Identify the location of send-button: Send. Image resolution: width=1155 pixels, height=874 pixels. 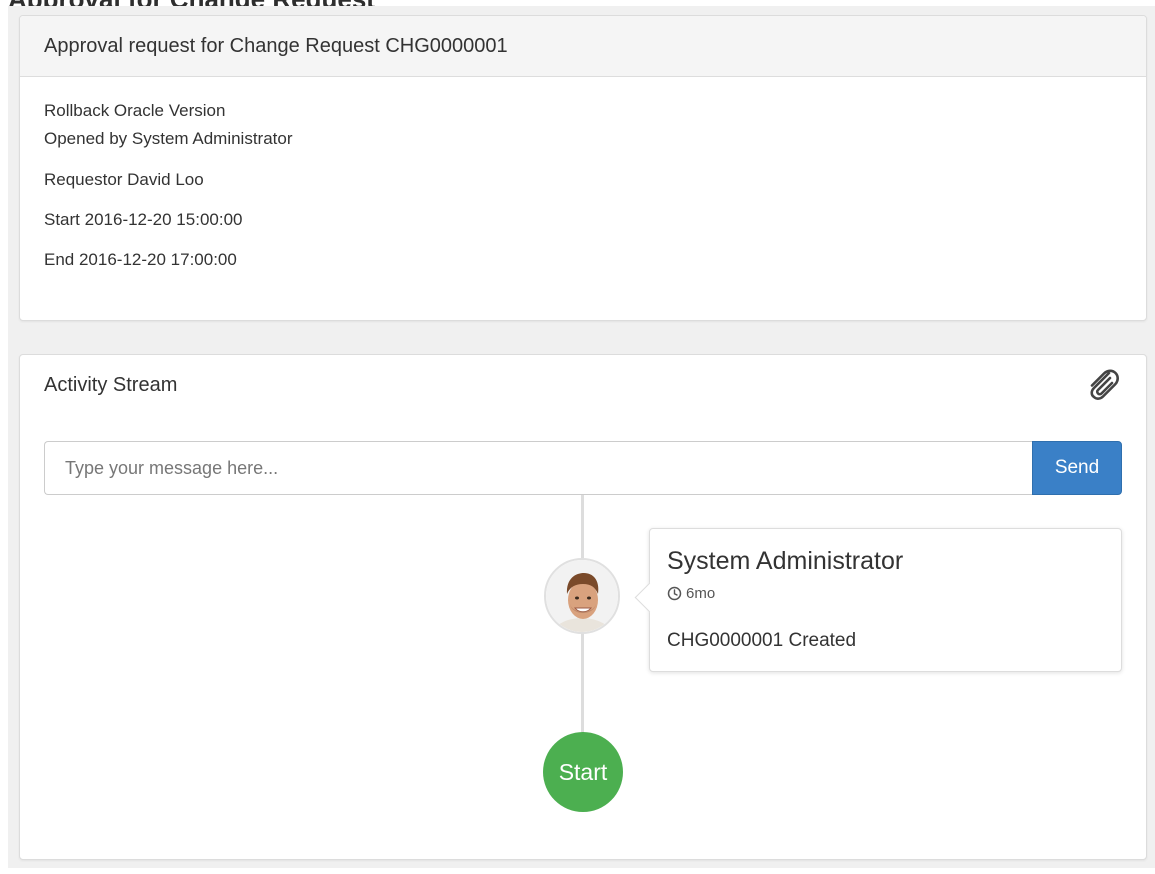
(1077, 468).